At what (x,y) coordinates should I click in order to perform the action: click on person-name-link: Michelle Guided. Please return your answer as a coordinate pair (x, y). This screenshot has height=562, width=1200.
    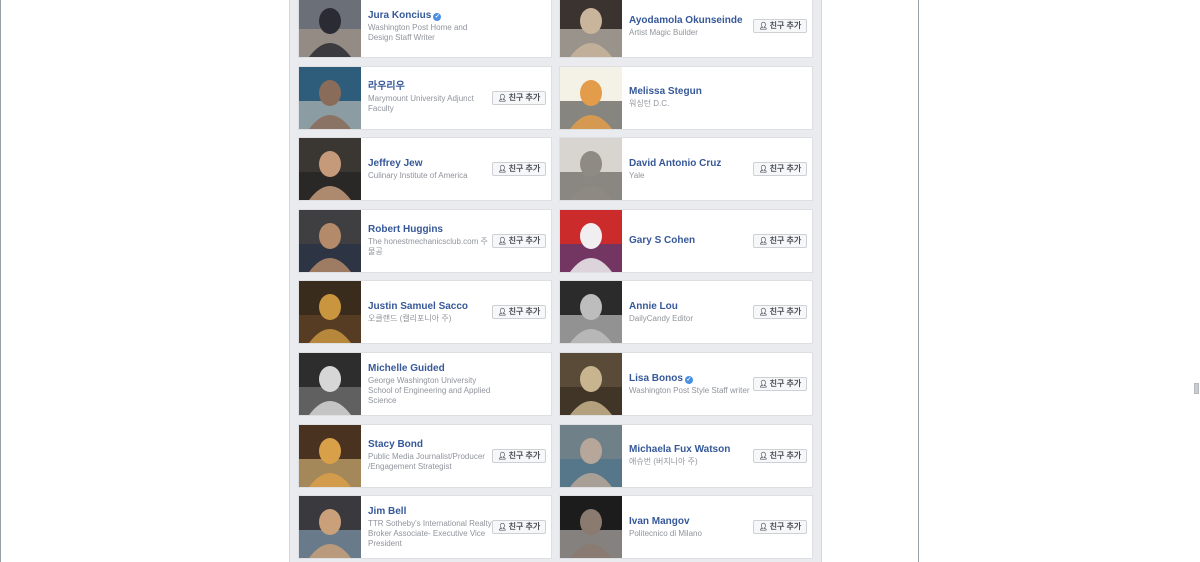
    Looking at the image, I should click on (430, 369).